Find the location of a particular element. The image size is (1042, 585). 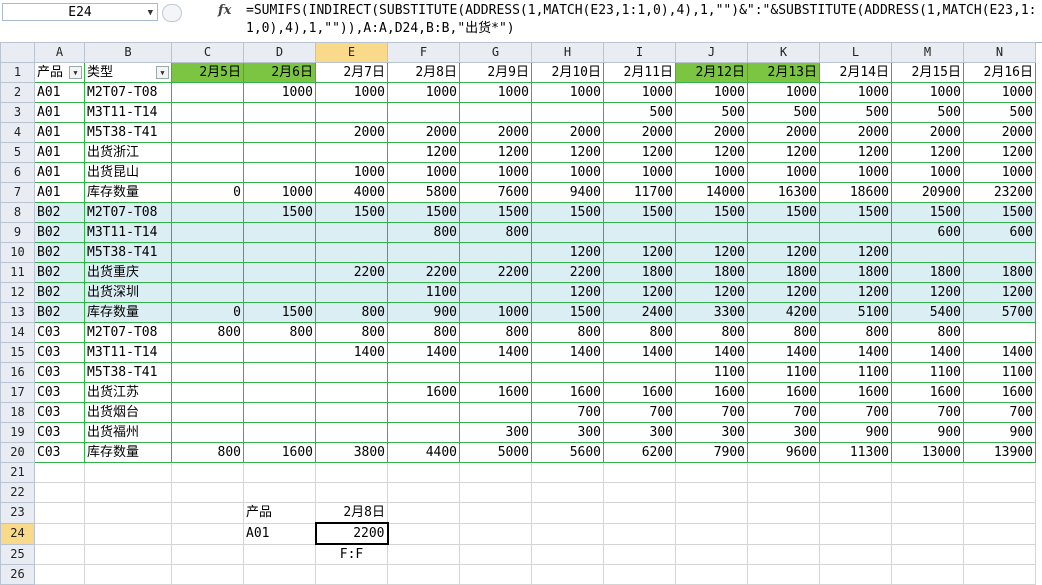

row-header: 21 is located at coordinates (17, 472).